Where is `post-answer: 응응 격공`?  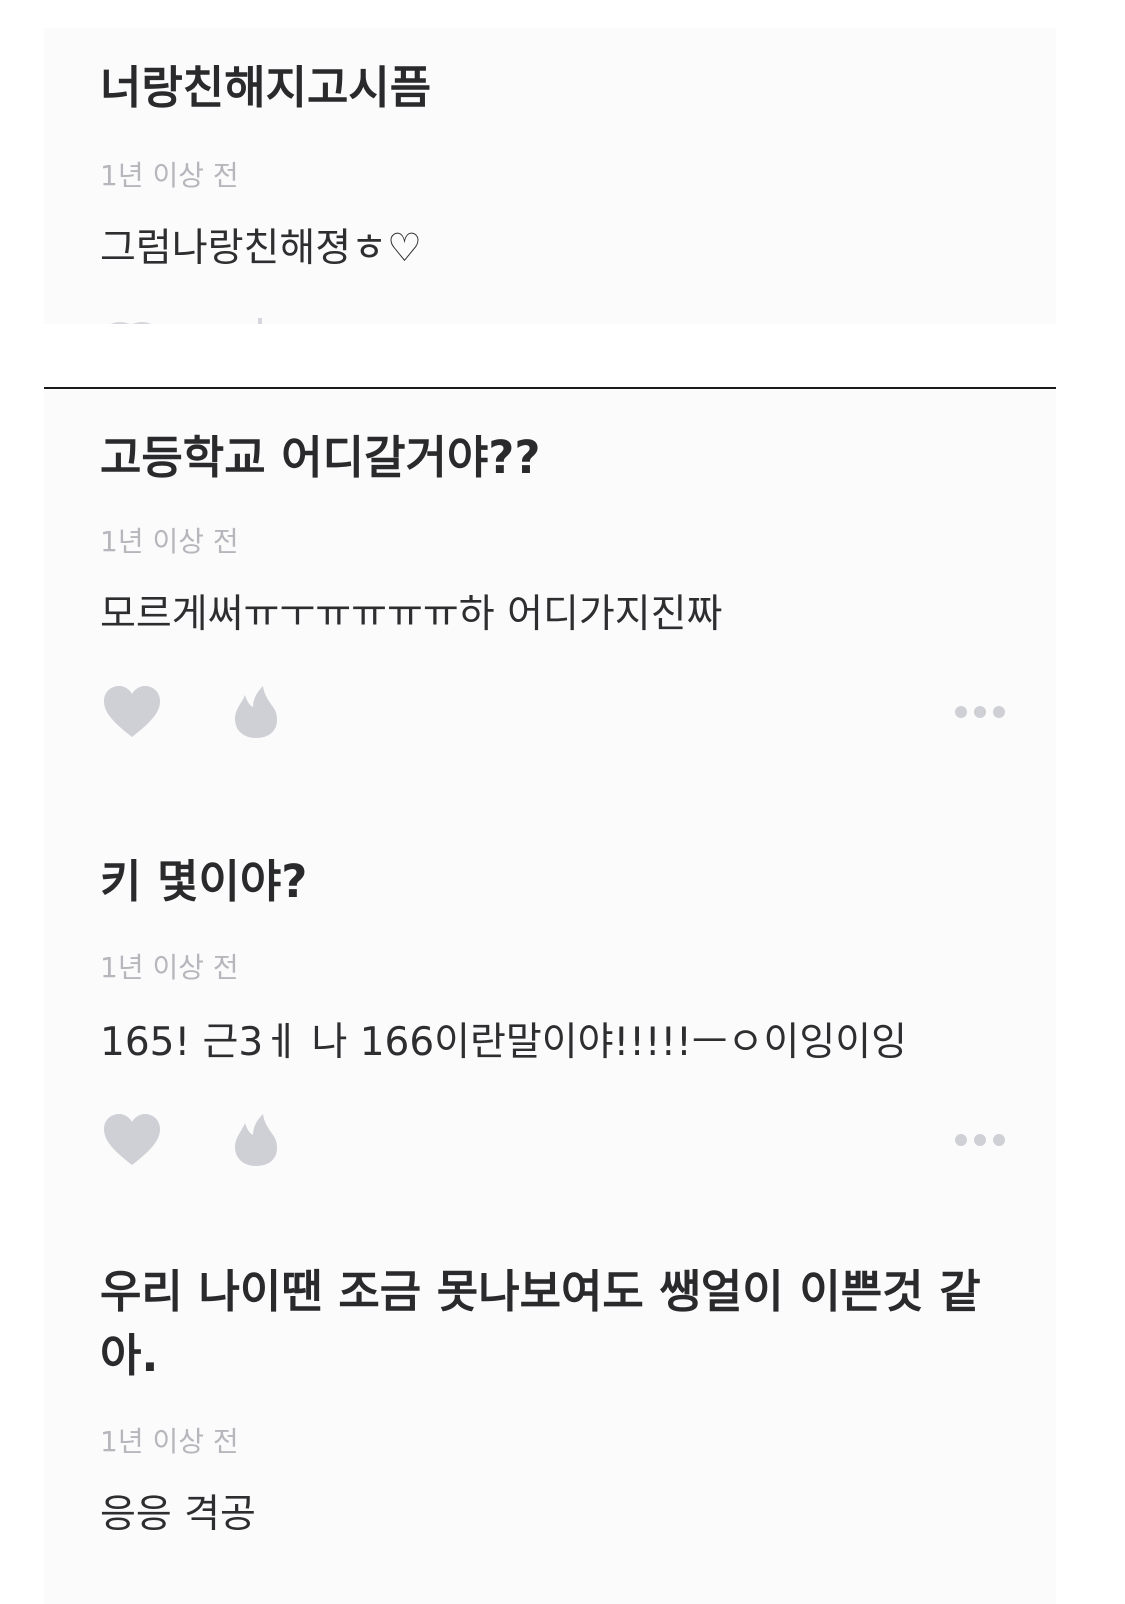 post-answer: 응응 격공 is located at coordinates (178, 1514).